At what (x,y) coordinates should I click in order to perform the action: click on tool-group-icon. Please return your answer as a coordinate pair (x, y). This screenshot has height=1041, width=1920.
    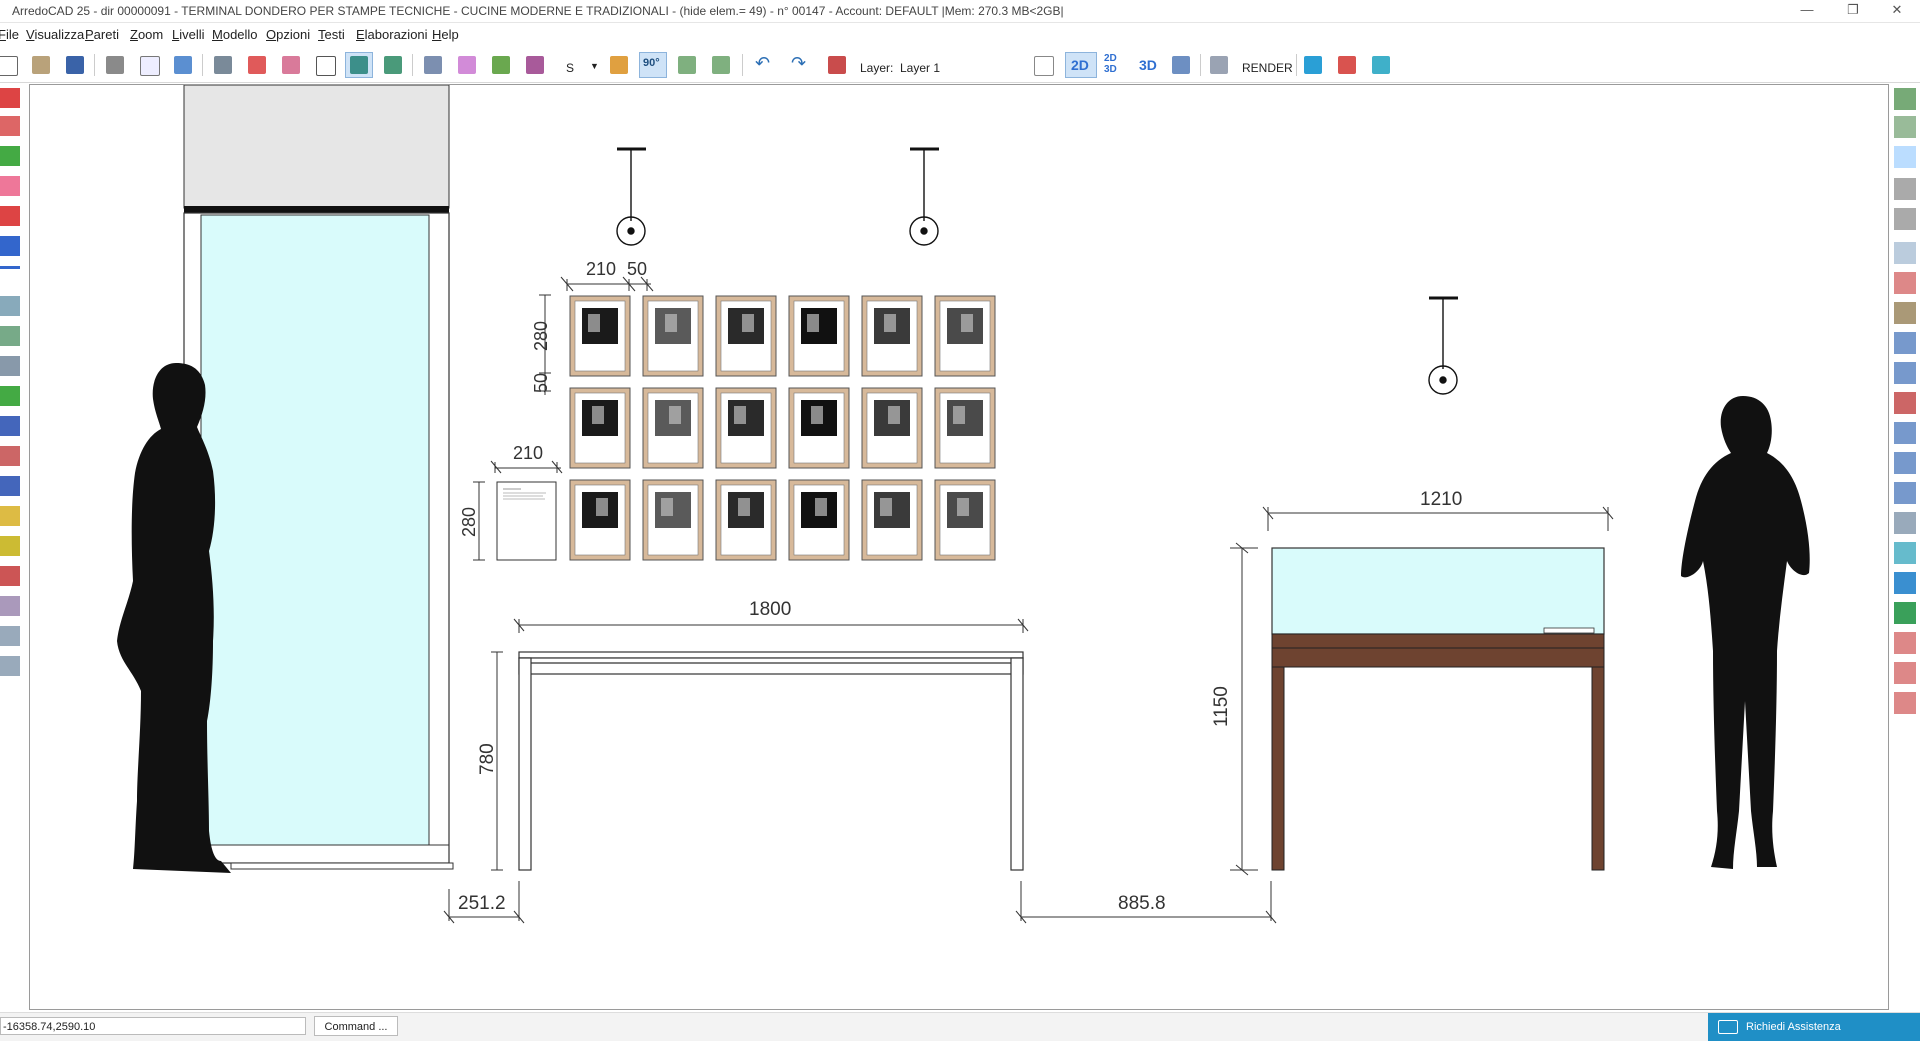
    Looking at the image, I should click on (10, 366).